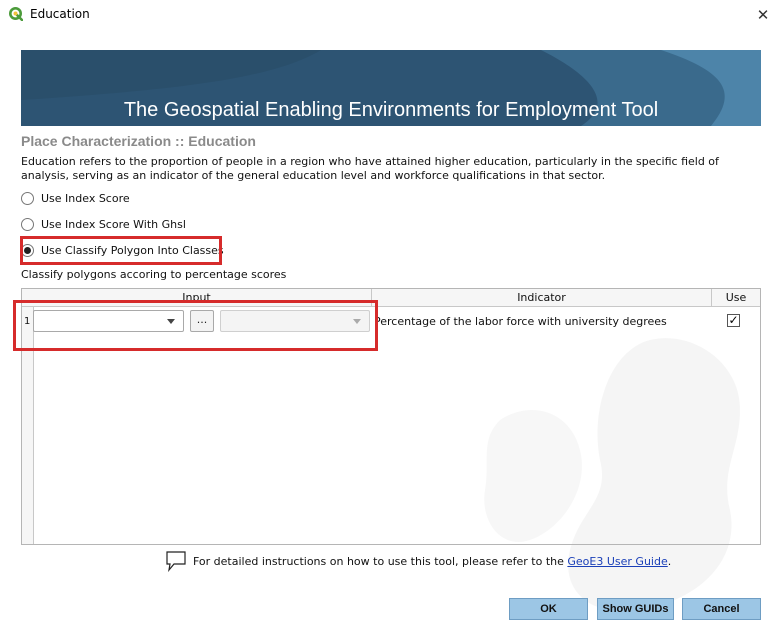  I want to click on close-button: ✕, so click(763, 15).